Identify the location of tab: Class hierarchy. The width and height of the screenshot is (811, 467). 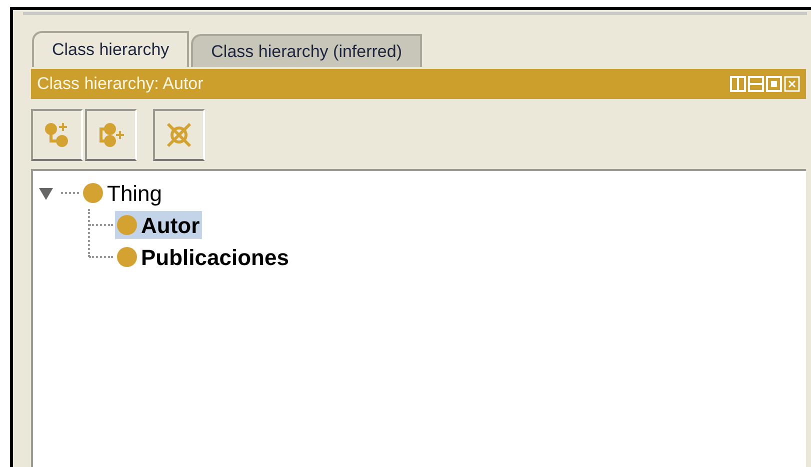
(111, 49).